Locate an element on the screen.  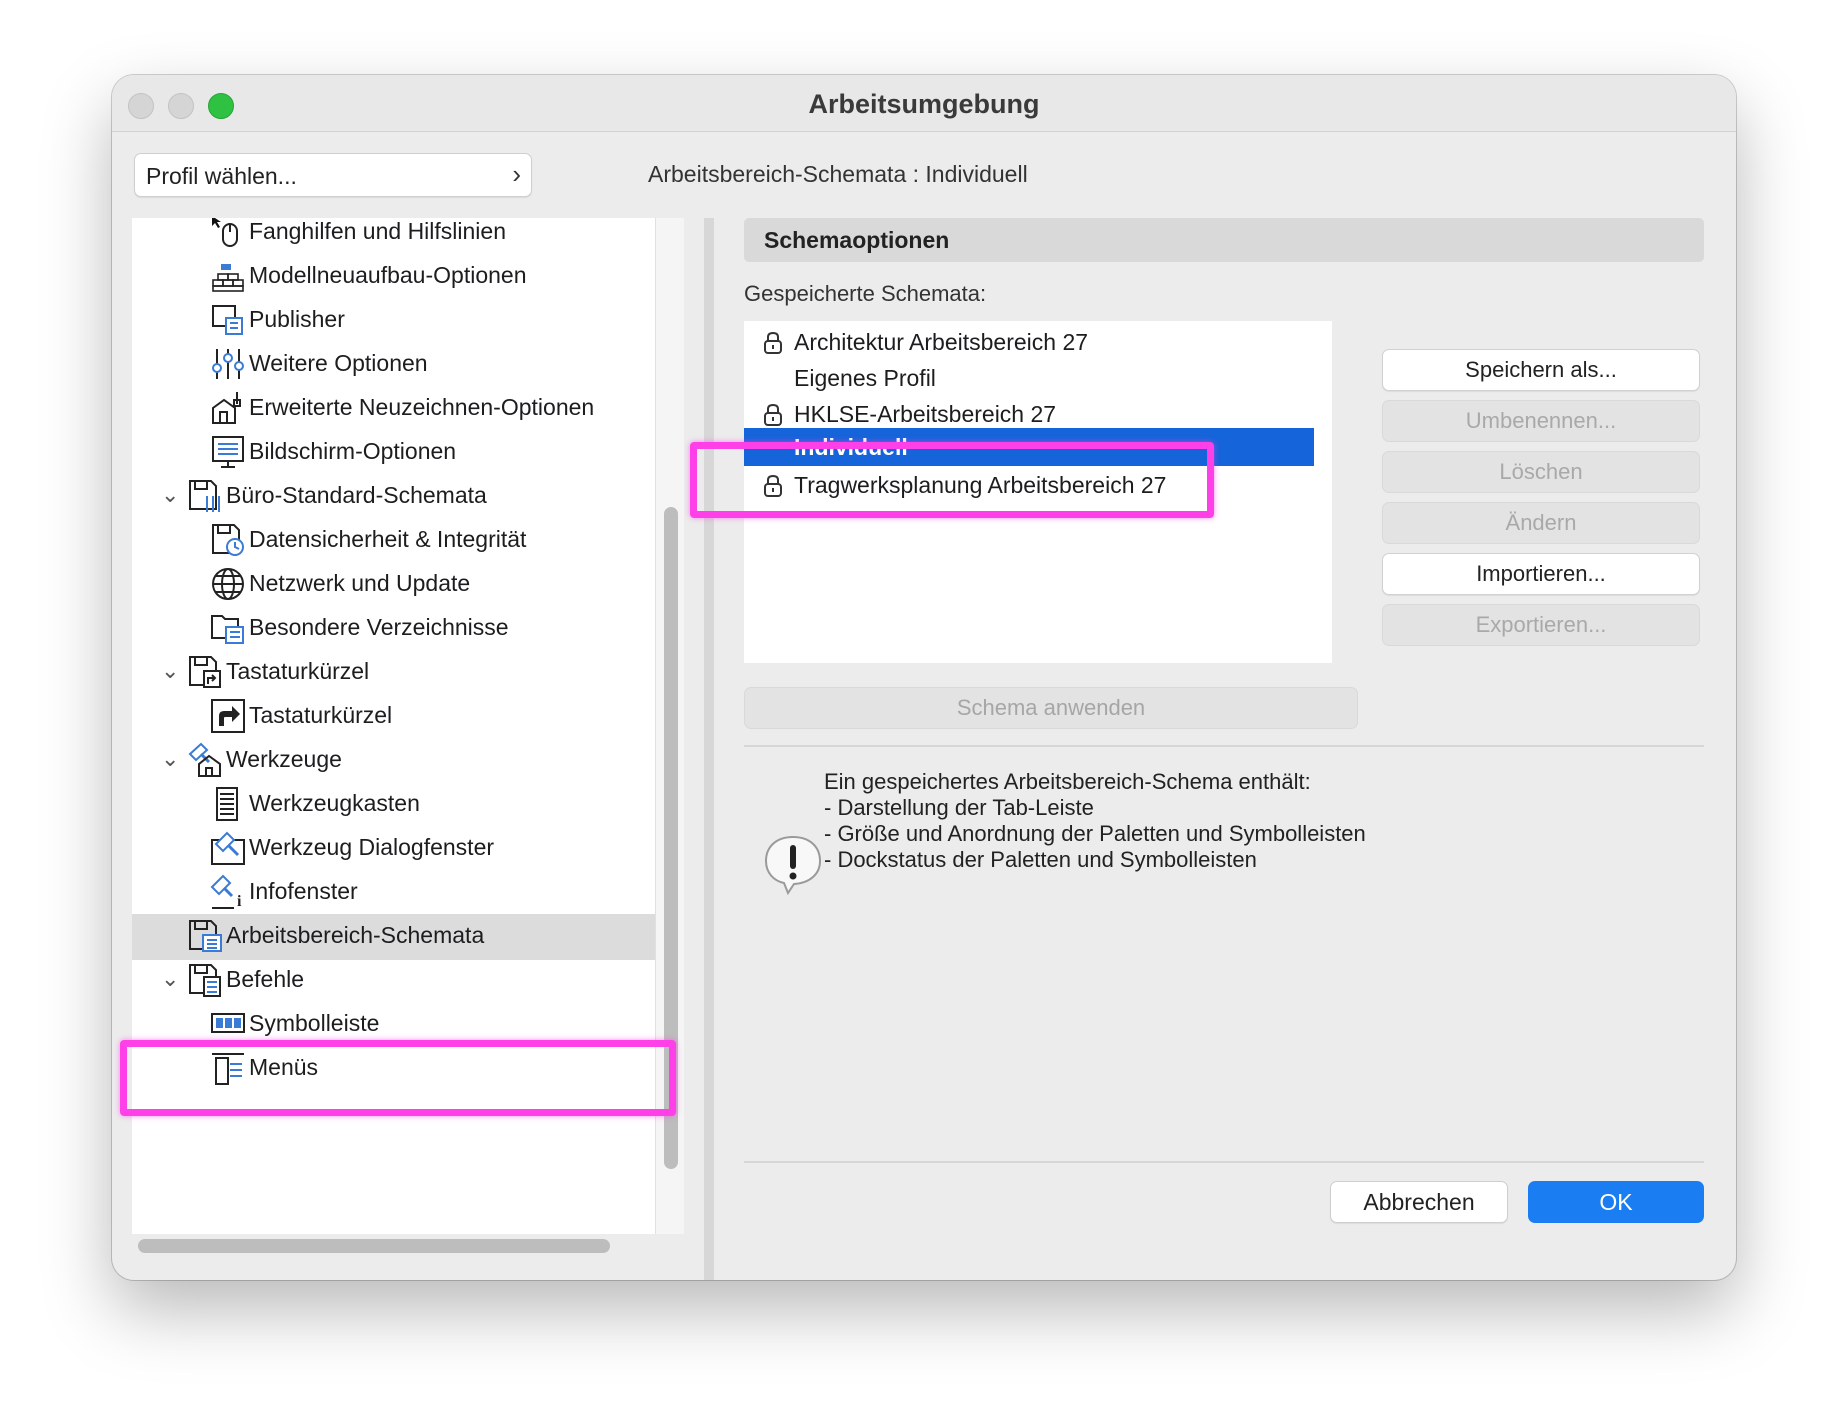
shortcut-arrow-icon is located at coordinates (228, 716).